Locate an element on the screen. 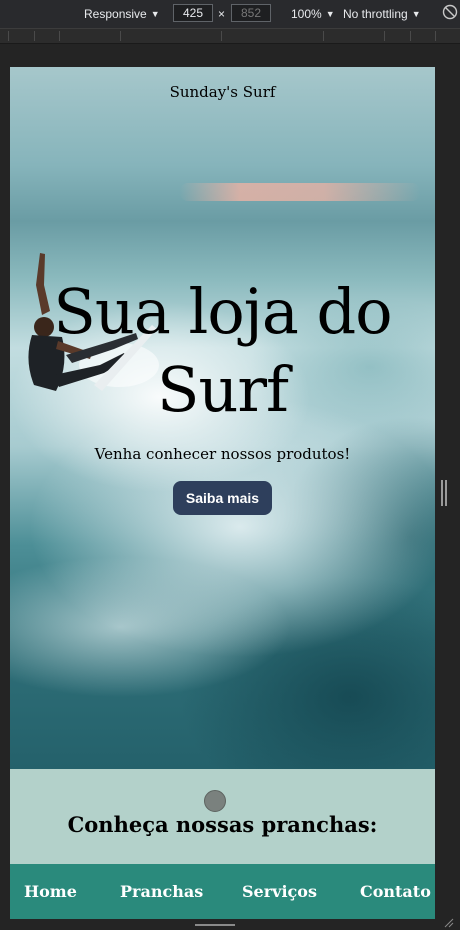  nav-link-pranchas: Pranchas is located at coordinates (161, 891).